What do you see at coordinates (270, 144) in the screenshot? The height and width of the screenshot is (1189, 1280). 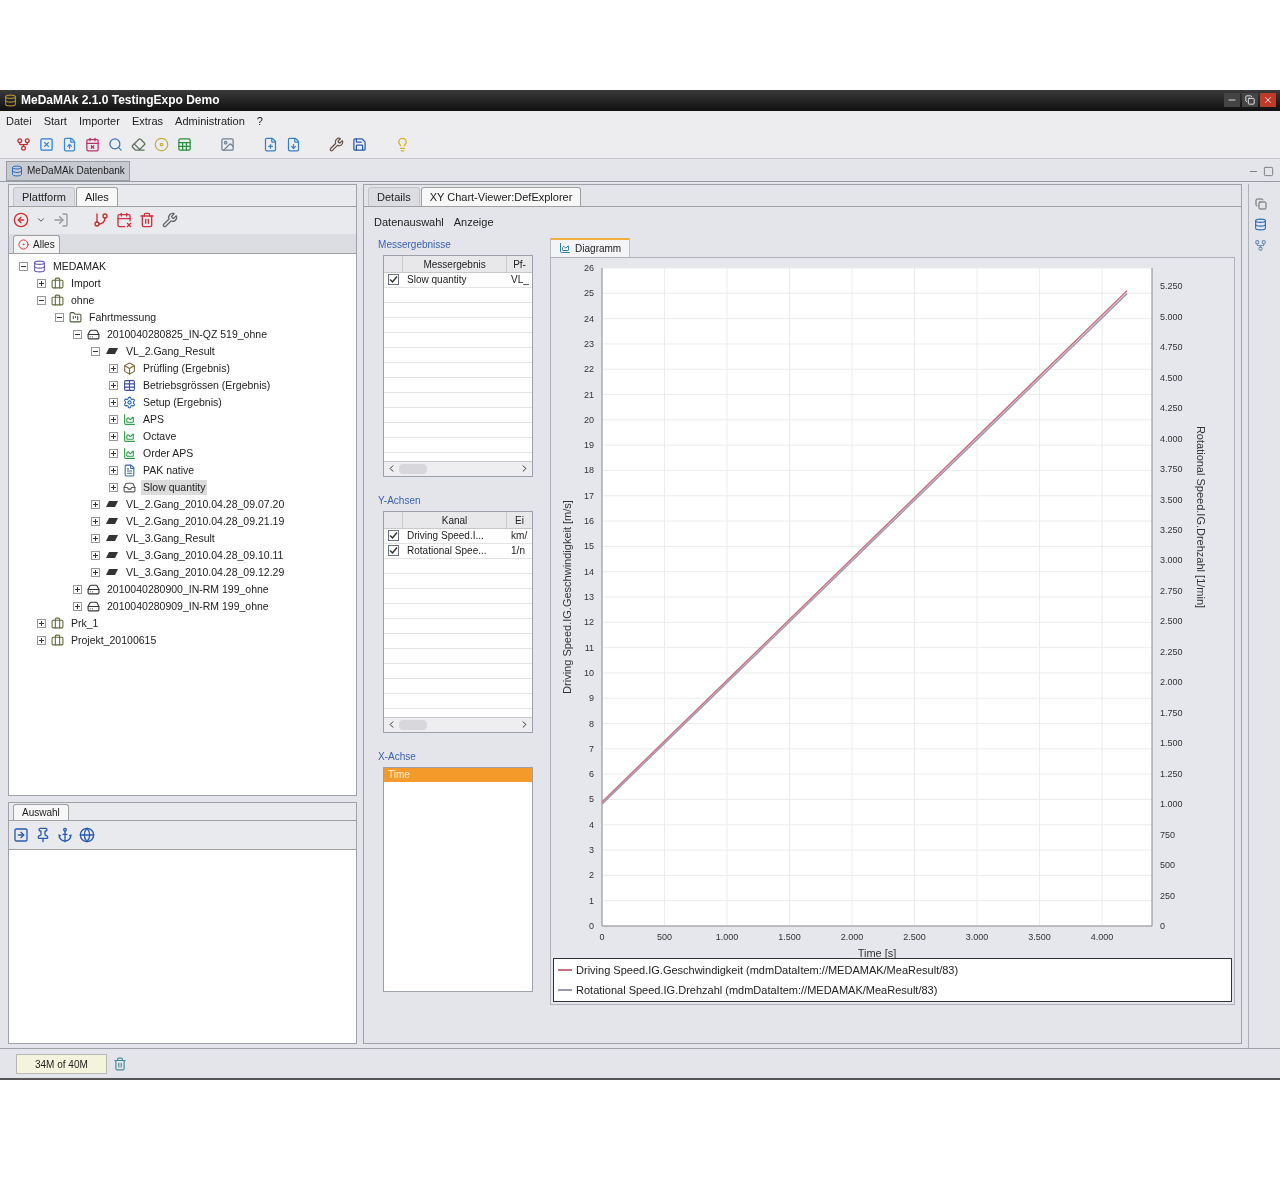 I see `file-add-icon` at bounding box center [270, 144].